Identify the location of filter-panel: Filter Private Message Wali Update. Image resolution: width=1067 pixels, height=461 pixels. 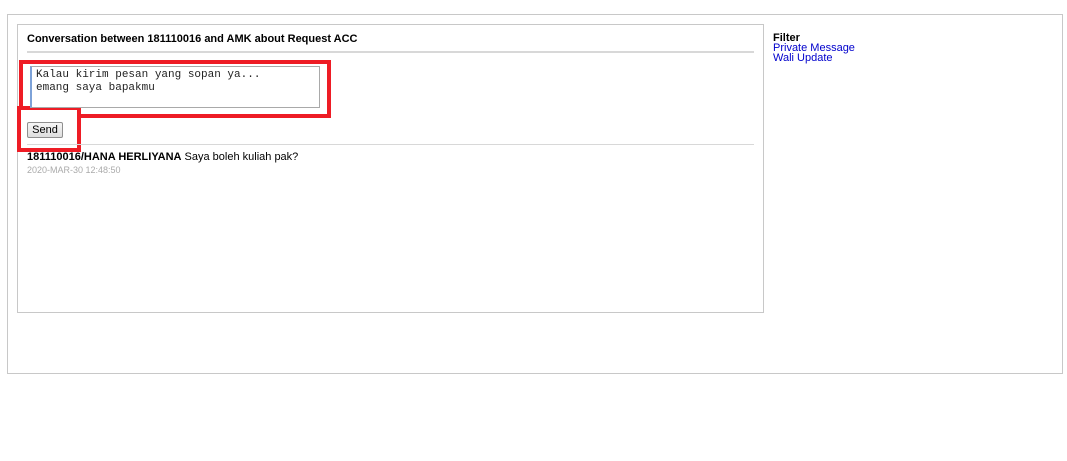
(814, 48).